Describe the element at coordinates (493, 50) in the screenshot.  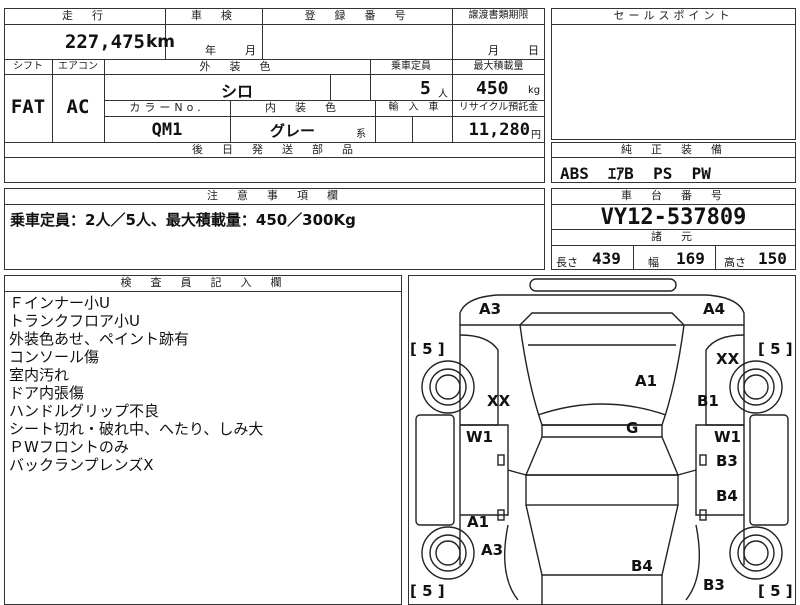
I see `transfer-month-unit: 月` at that location.